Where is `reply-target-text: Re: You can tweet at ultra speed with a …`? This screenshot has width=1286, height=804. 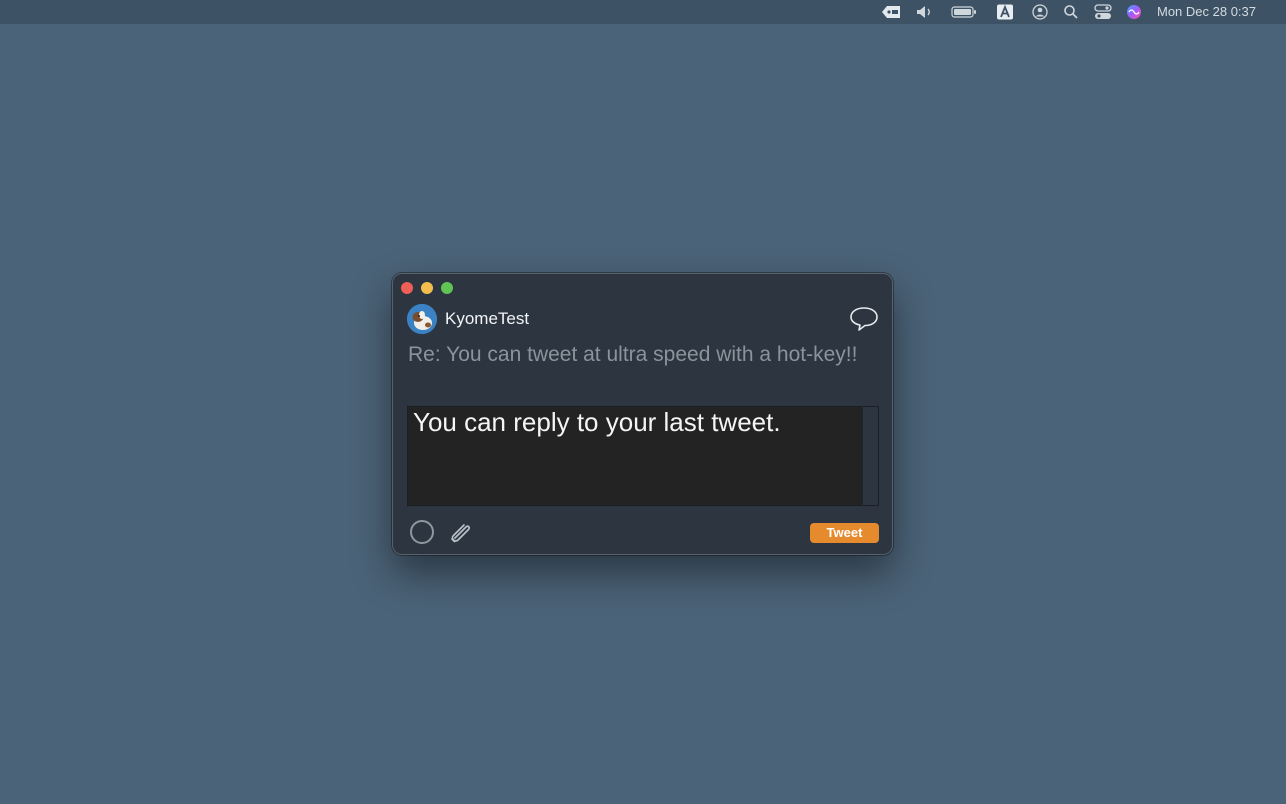
reply-target-text: Re: You can tweet at ultra speed with a … is located at coordinates (633, 354).